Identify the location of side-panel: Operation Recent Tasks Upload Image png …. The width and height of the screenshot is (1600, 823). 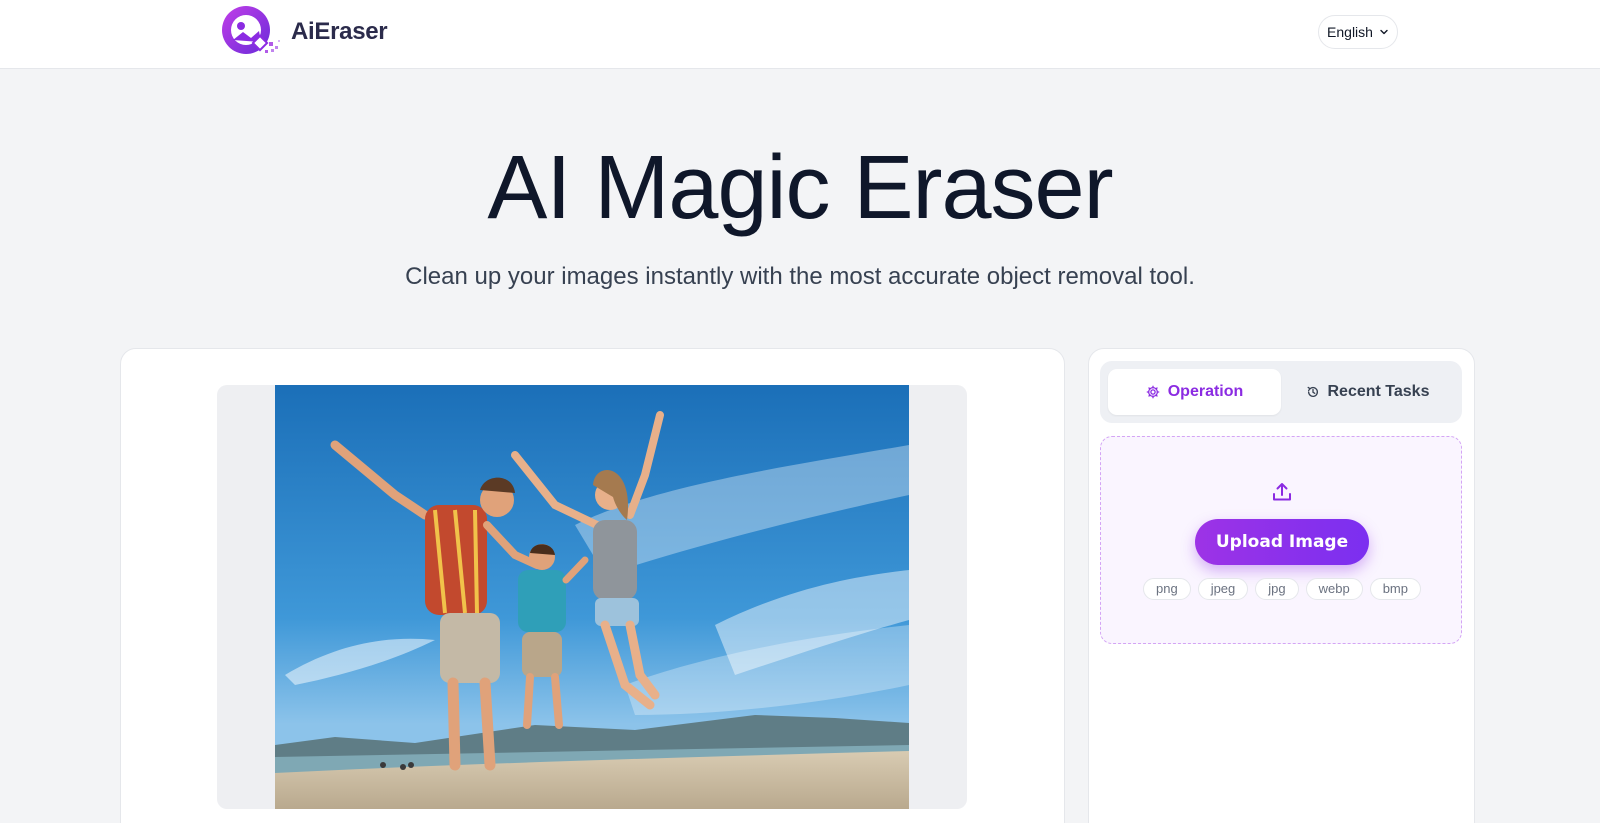
(1281, 585).